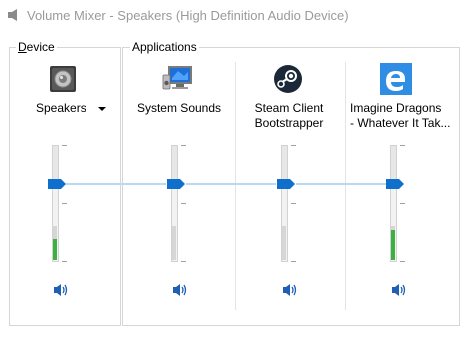 The height and width of the screenshot is (339, 471). I want to click on device-volume-thumb, so click(57, 184).